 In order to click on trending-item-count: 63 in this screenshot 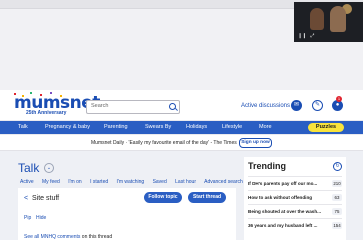, I will do `click(337, 197)`.